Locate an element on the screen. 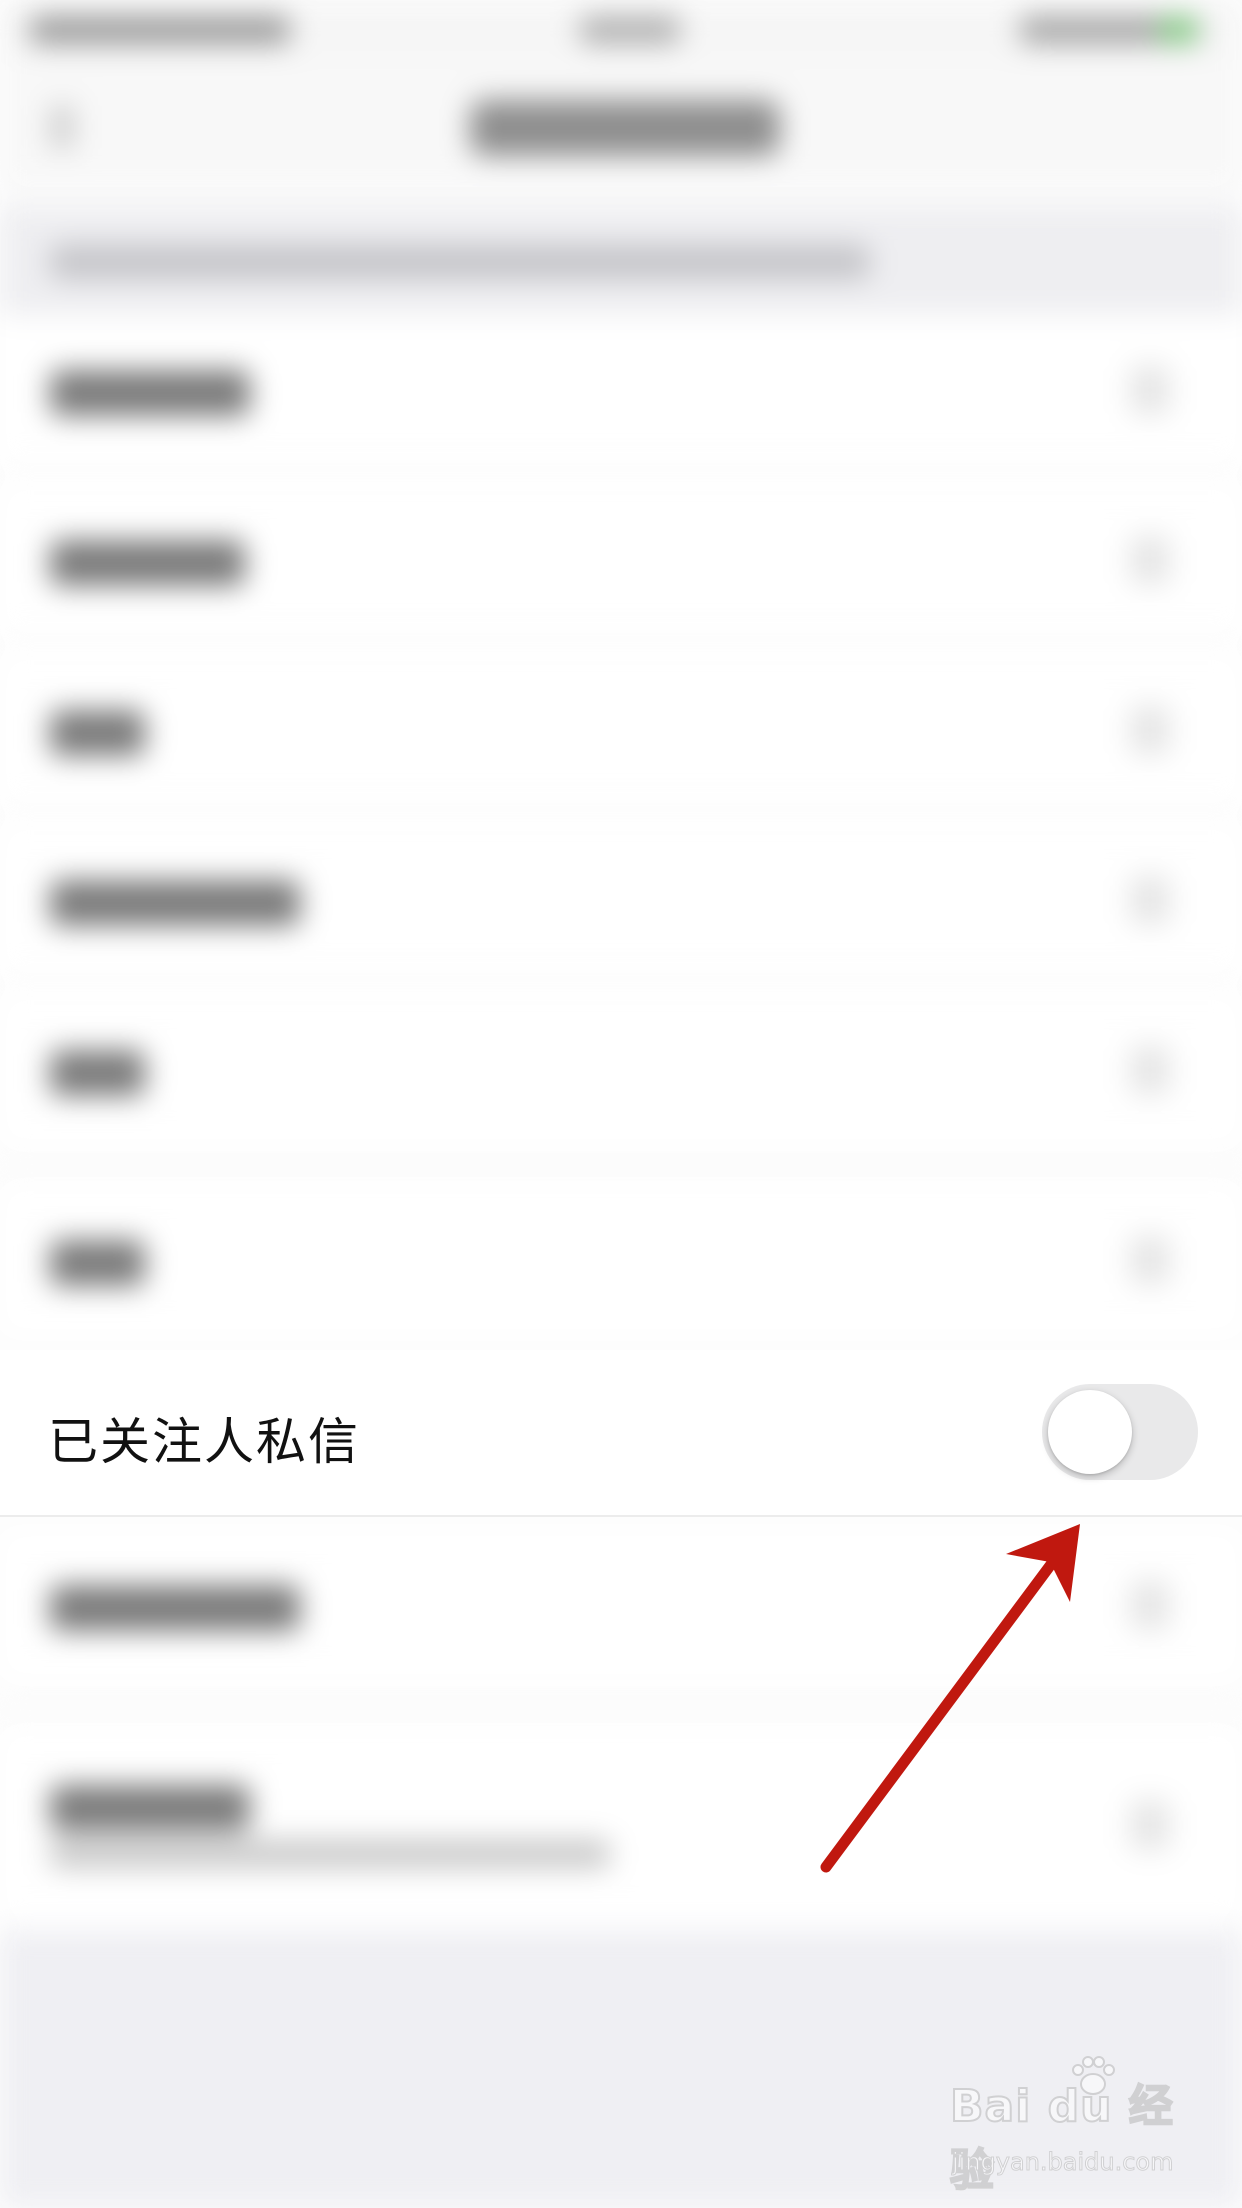 This screenshot has height=2208, width=1242. status-bar is located at coordinates (621, 30).